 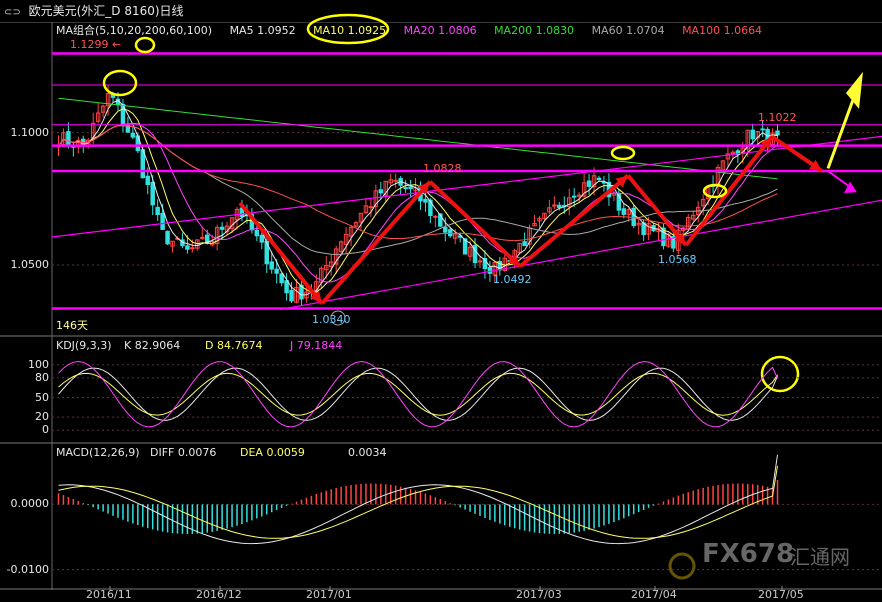 What do you see at coordinates (183, 452) in the screenshot?
I see `macd-diff-value: DIFF 0.0076` at bounding box center [183, 452].